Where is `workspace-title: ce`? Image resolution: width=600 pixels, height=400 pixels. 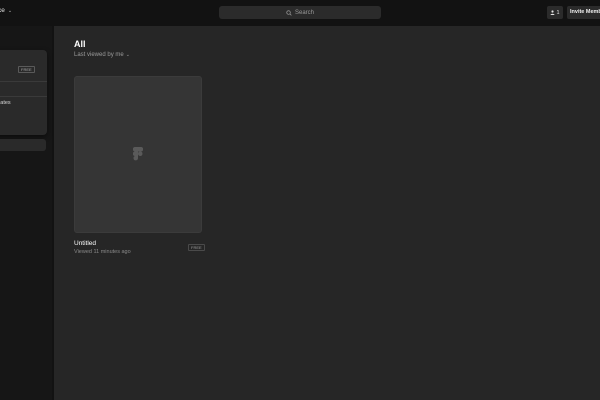
workspace-title: ce is located at coordinates (2, 10).